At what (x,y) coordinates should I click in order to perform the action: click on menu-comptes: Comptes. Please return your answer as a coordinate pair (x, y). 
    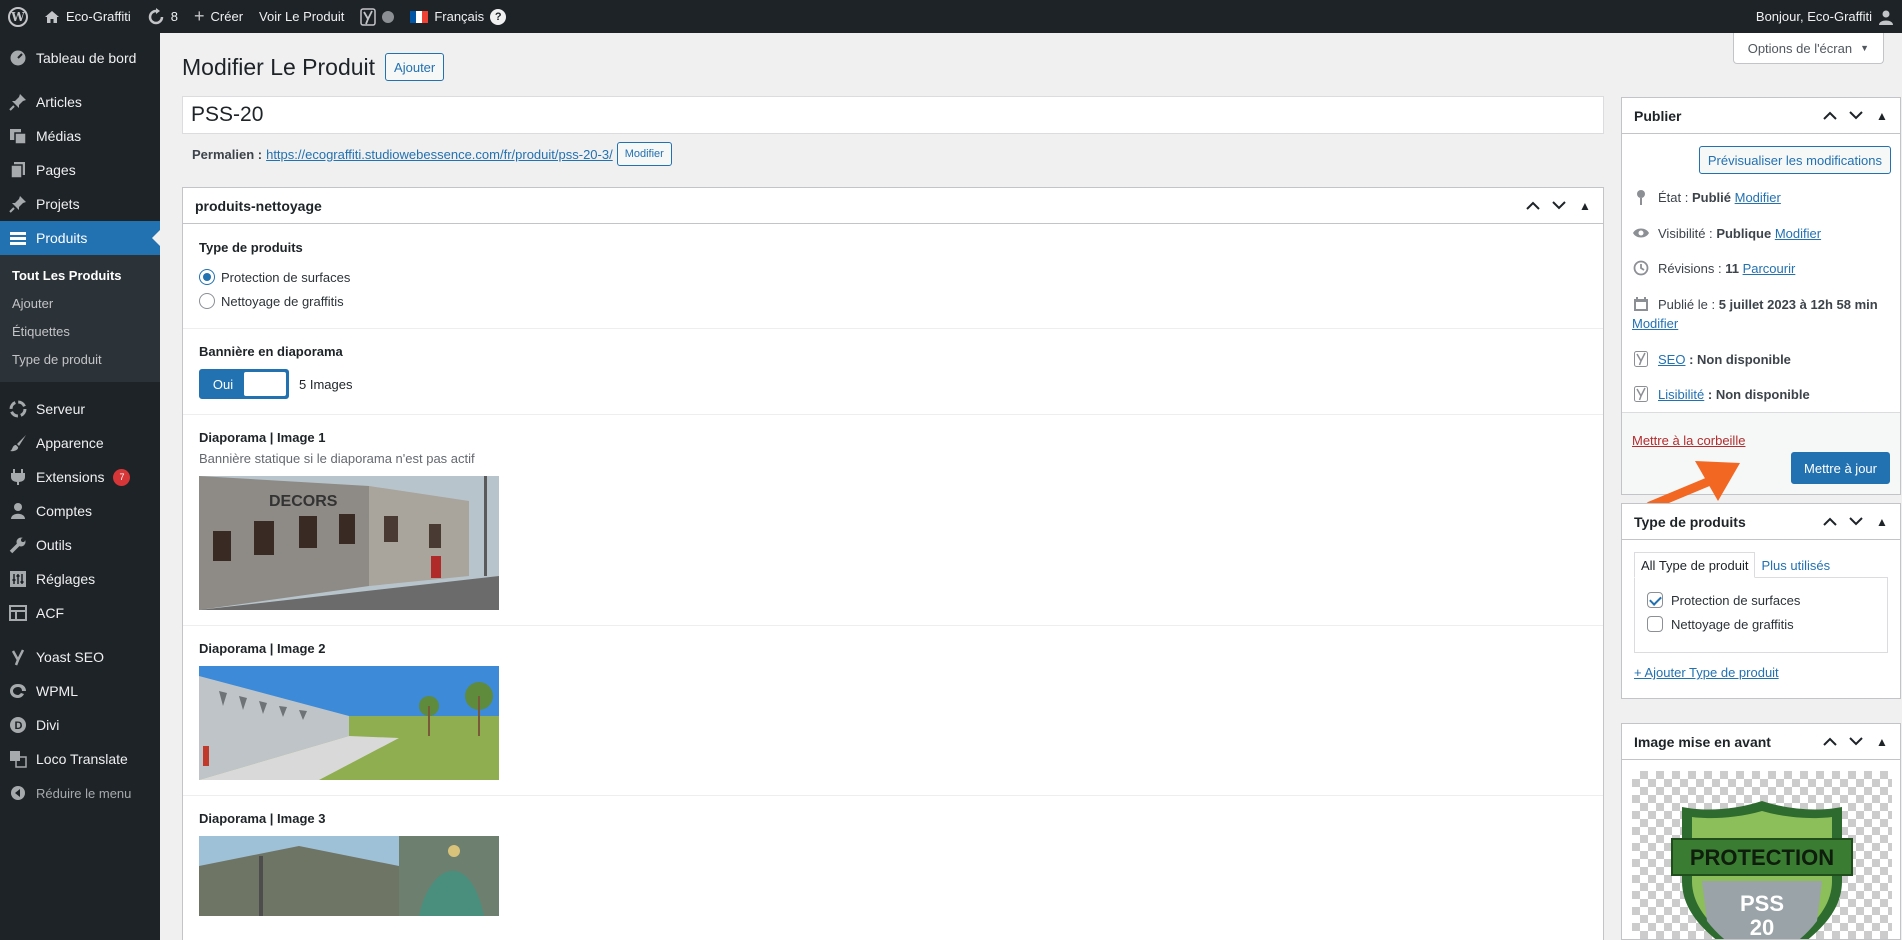
    Looking at the image, I should click on (80, 511).